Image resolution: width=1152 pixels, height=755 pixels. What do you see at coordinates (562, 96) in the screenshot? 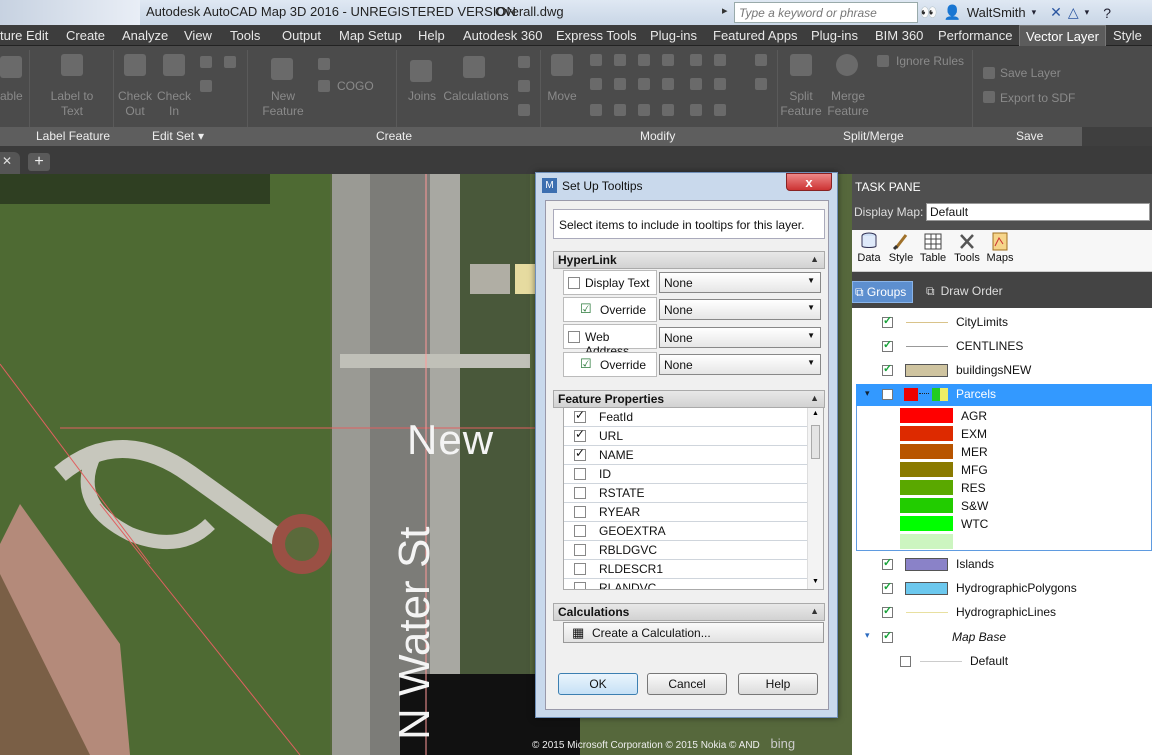
I see `move-button: Move` at bounding box center [562, 96].